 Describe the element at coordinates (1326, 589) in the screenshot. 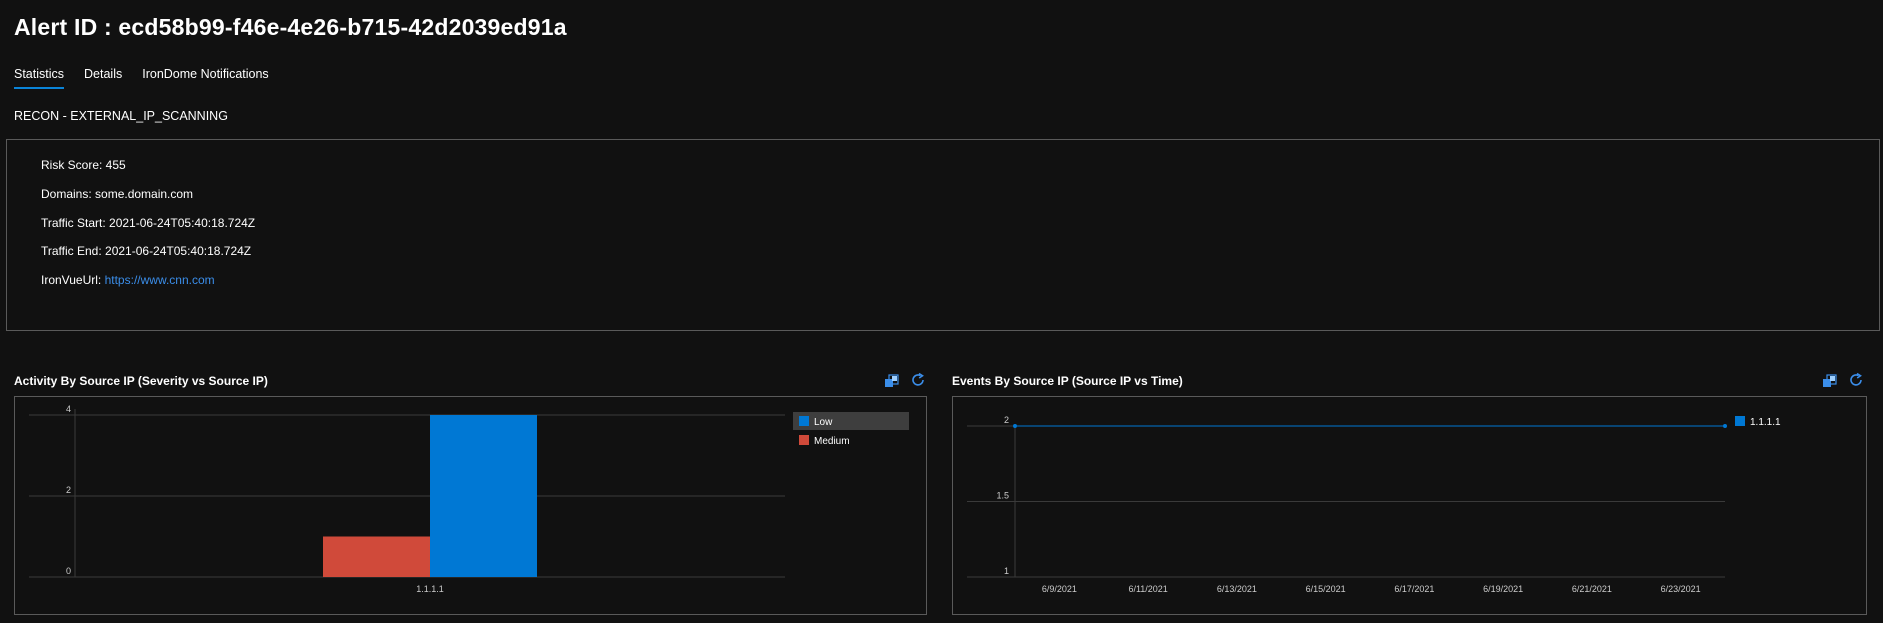

I see `x-tick-label: 6/15/2021` at that location.